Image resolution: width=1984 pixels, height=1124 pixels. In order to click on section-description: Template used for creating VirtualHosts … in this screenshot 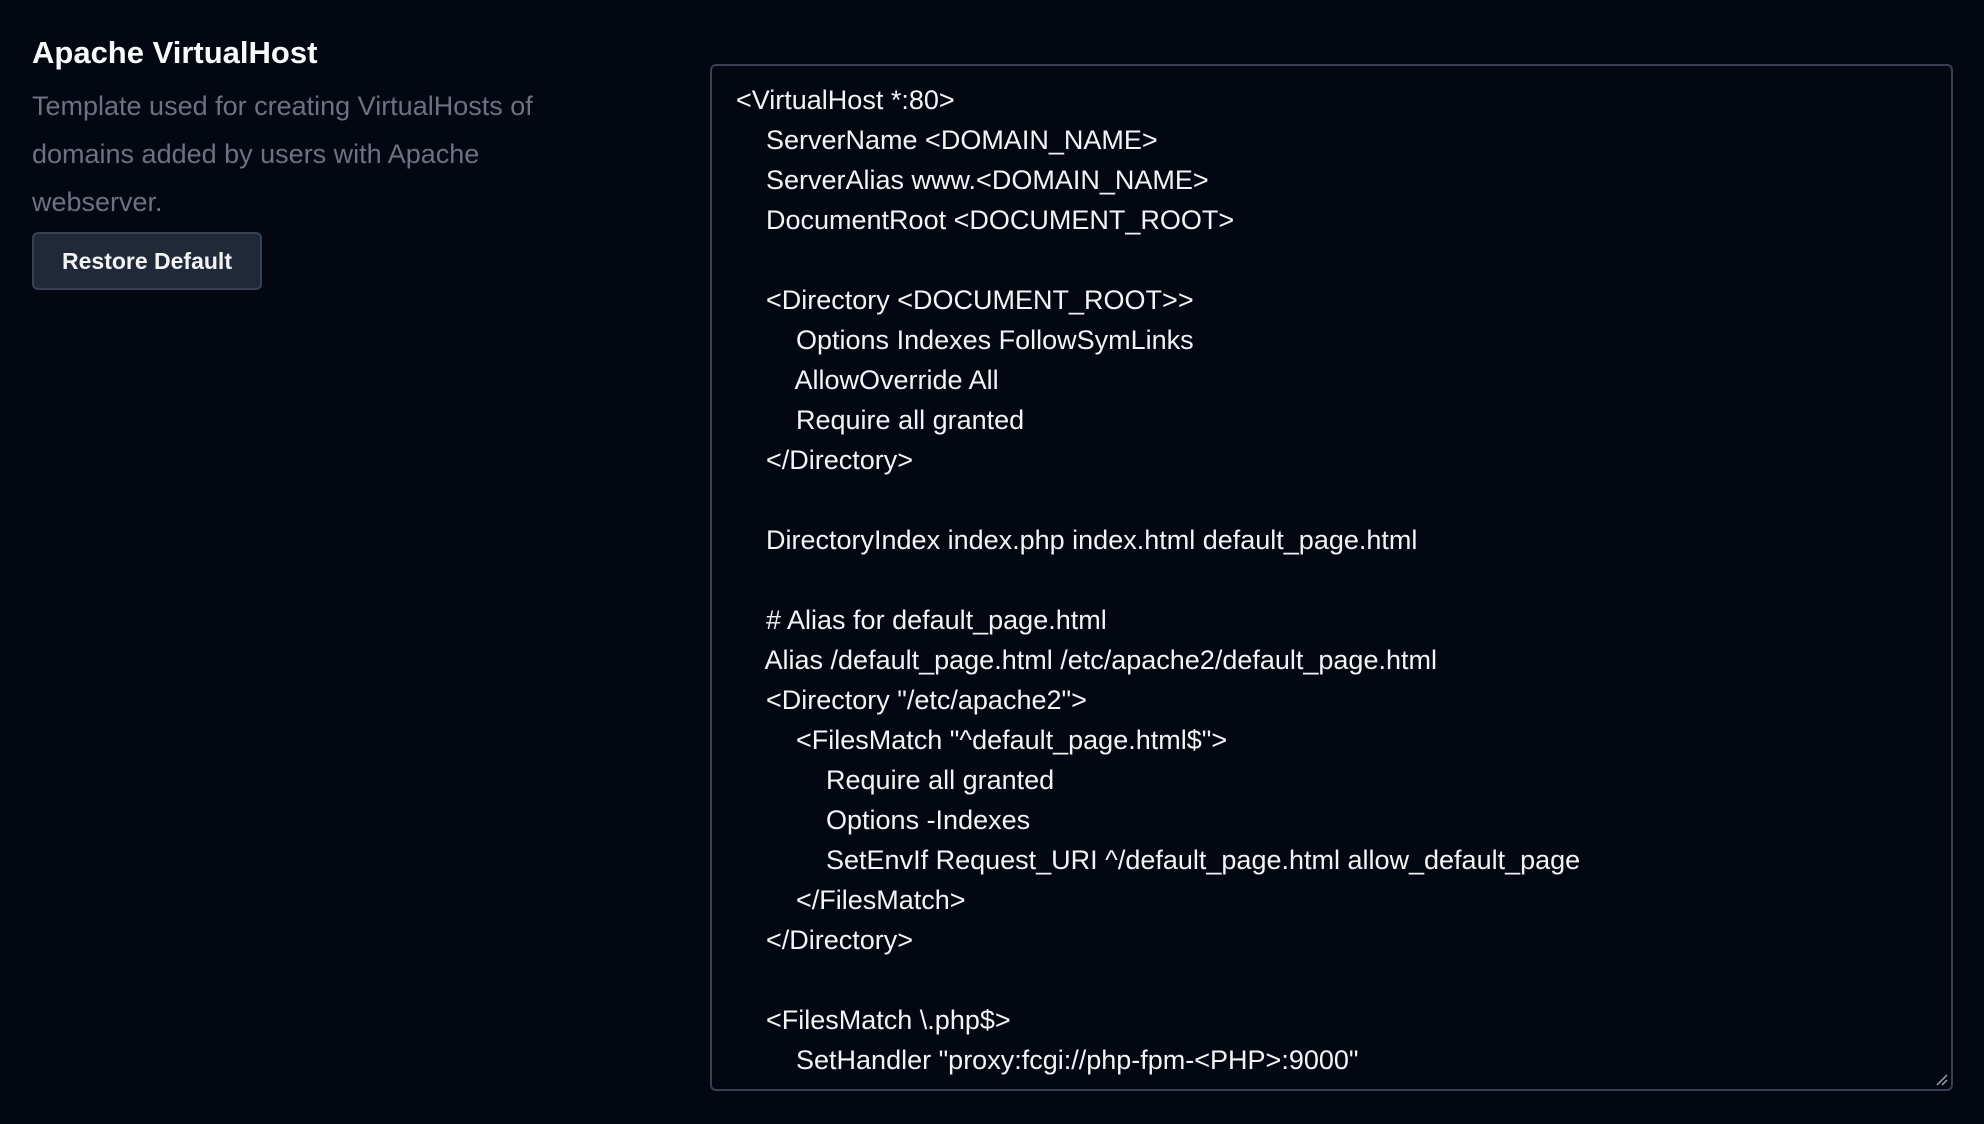, I will do `click(282, 154)`.